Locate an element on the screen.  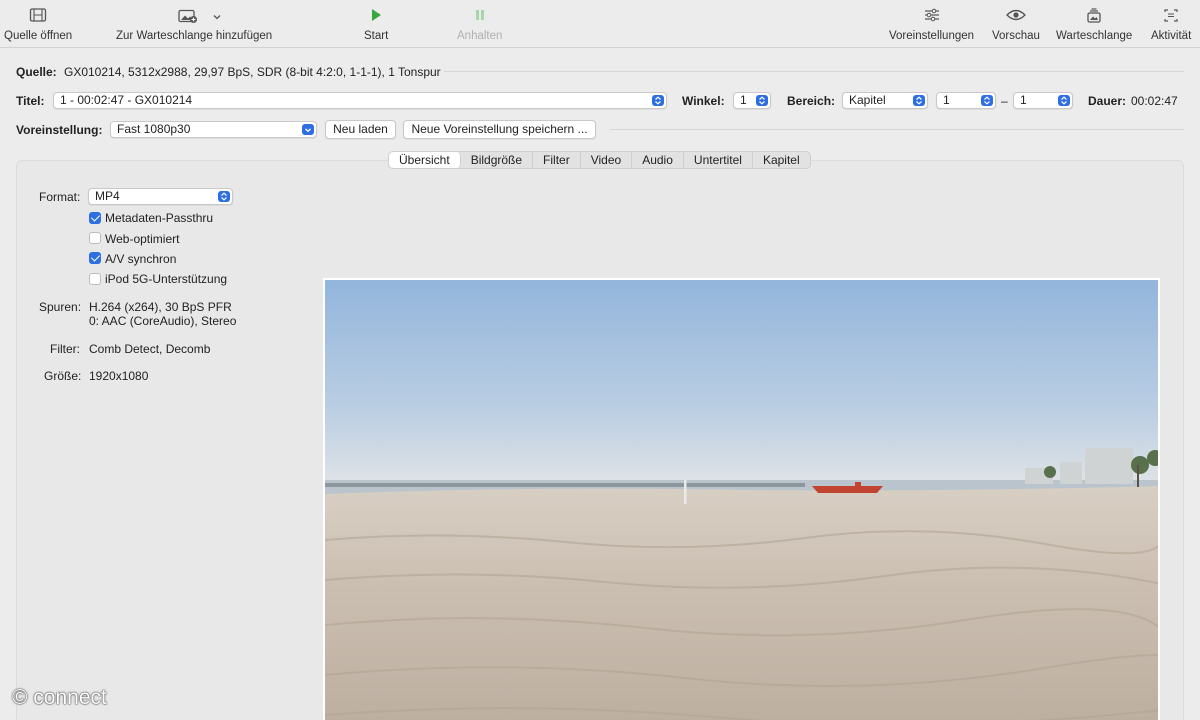
open-source-label: Quelle öffnen is located at coordinates (38, 36).